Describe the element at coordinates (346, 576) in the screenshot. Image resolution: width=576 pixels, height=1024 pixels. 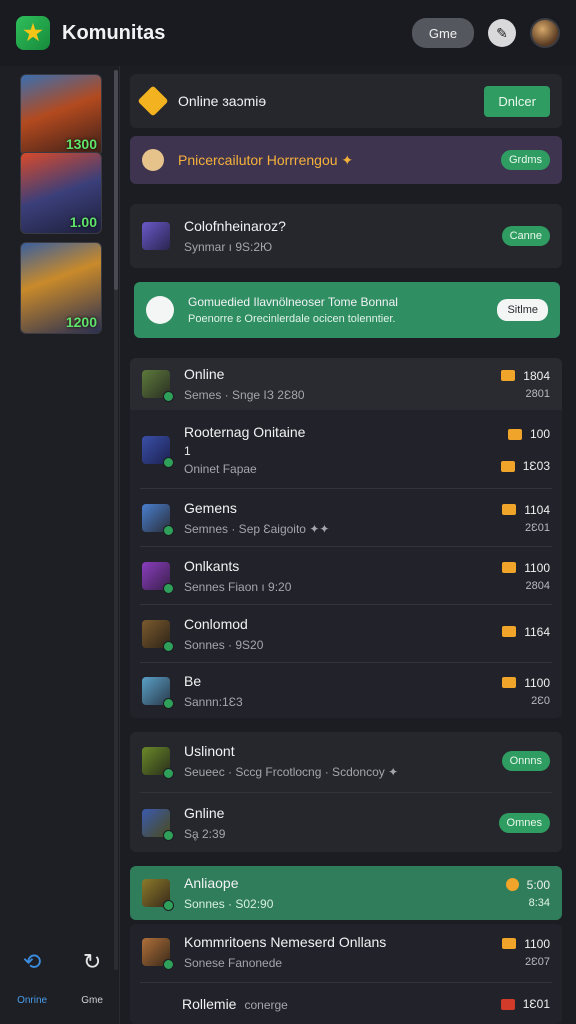
I see `list-item: Onlkants Sennes Fiaon ı 9:20 1100 2804` at that location.